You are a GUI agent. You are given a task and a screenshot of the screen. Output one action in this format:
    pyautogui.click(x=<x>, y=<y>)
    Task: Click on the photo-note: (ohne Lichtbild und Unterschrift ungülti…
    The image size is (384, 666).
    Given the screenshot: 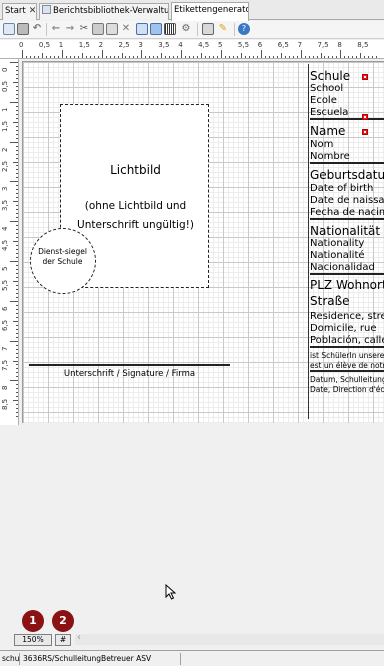 What is the action you would take?
    pyautogui.click(x=135, y=215)
    